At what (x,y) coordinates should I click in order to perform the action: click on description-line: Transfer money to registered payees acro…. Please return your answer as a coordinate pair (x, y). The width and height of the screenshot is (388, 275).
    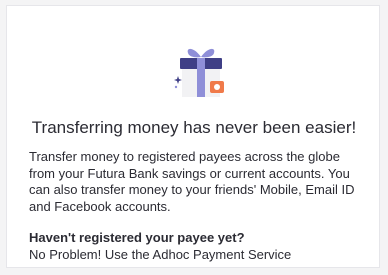
    Looking at the image, I should click on (184, 156).